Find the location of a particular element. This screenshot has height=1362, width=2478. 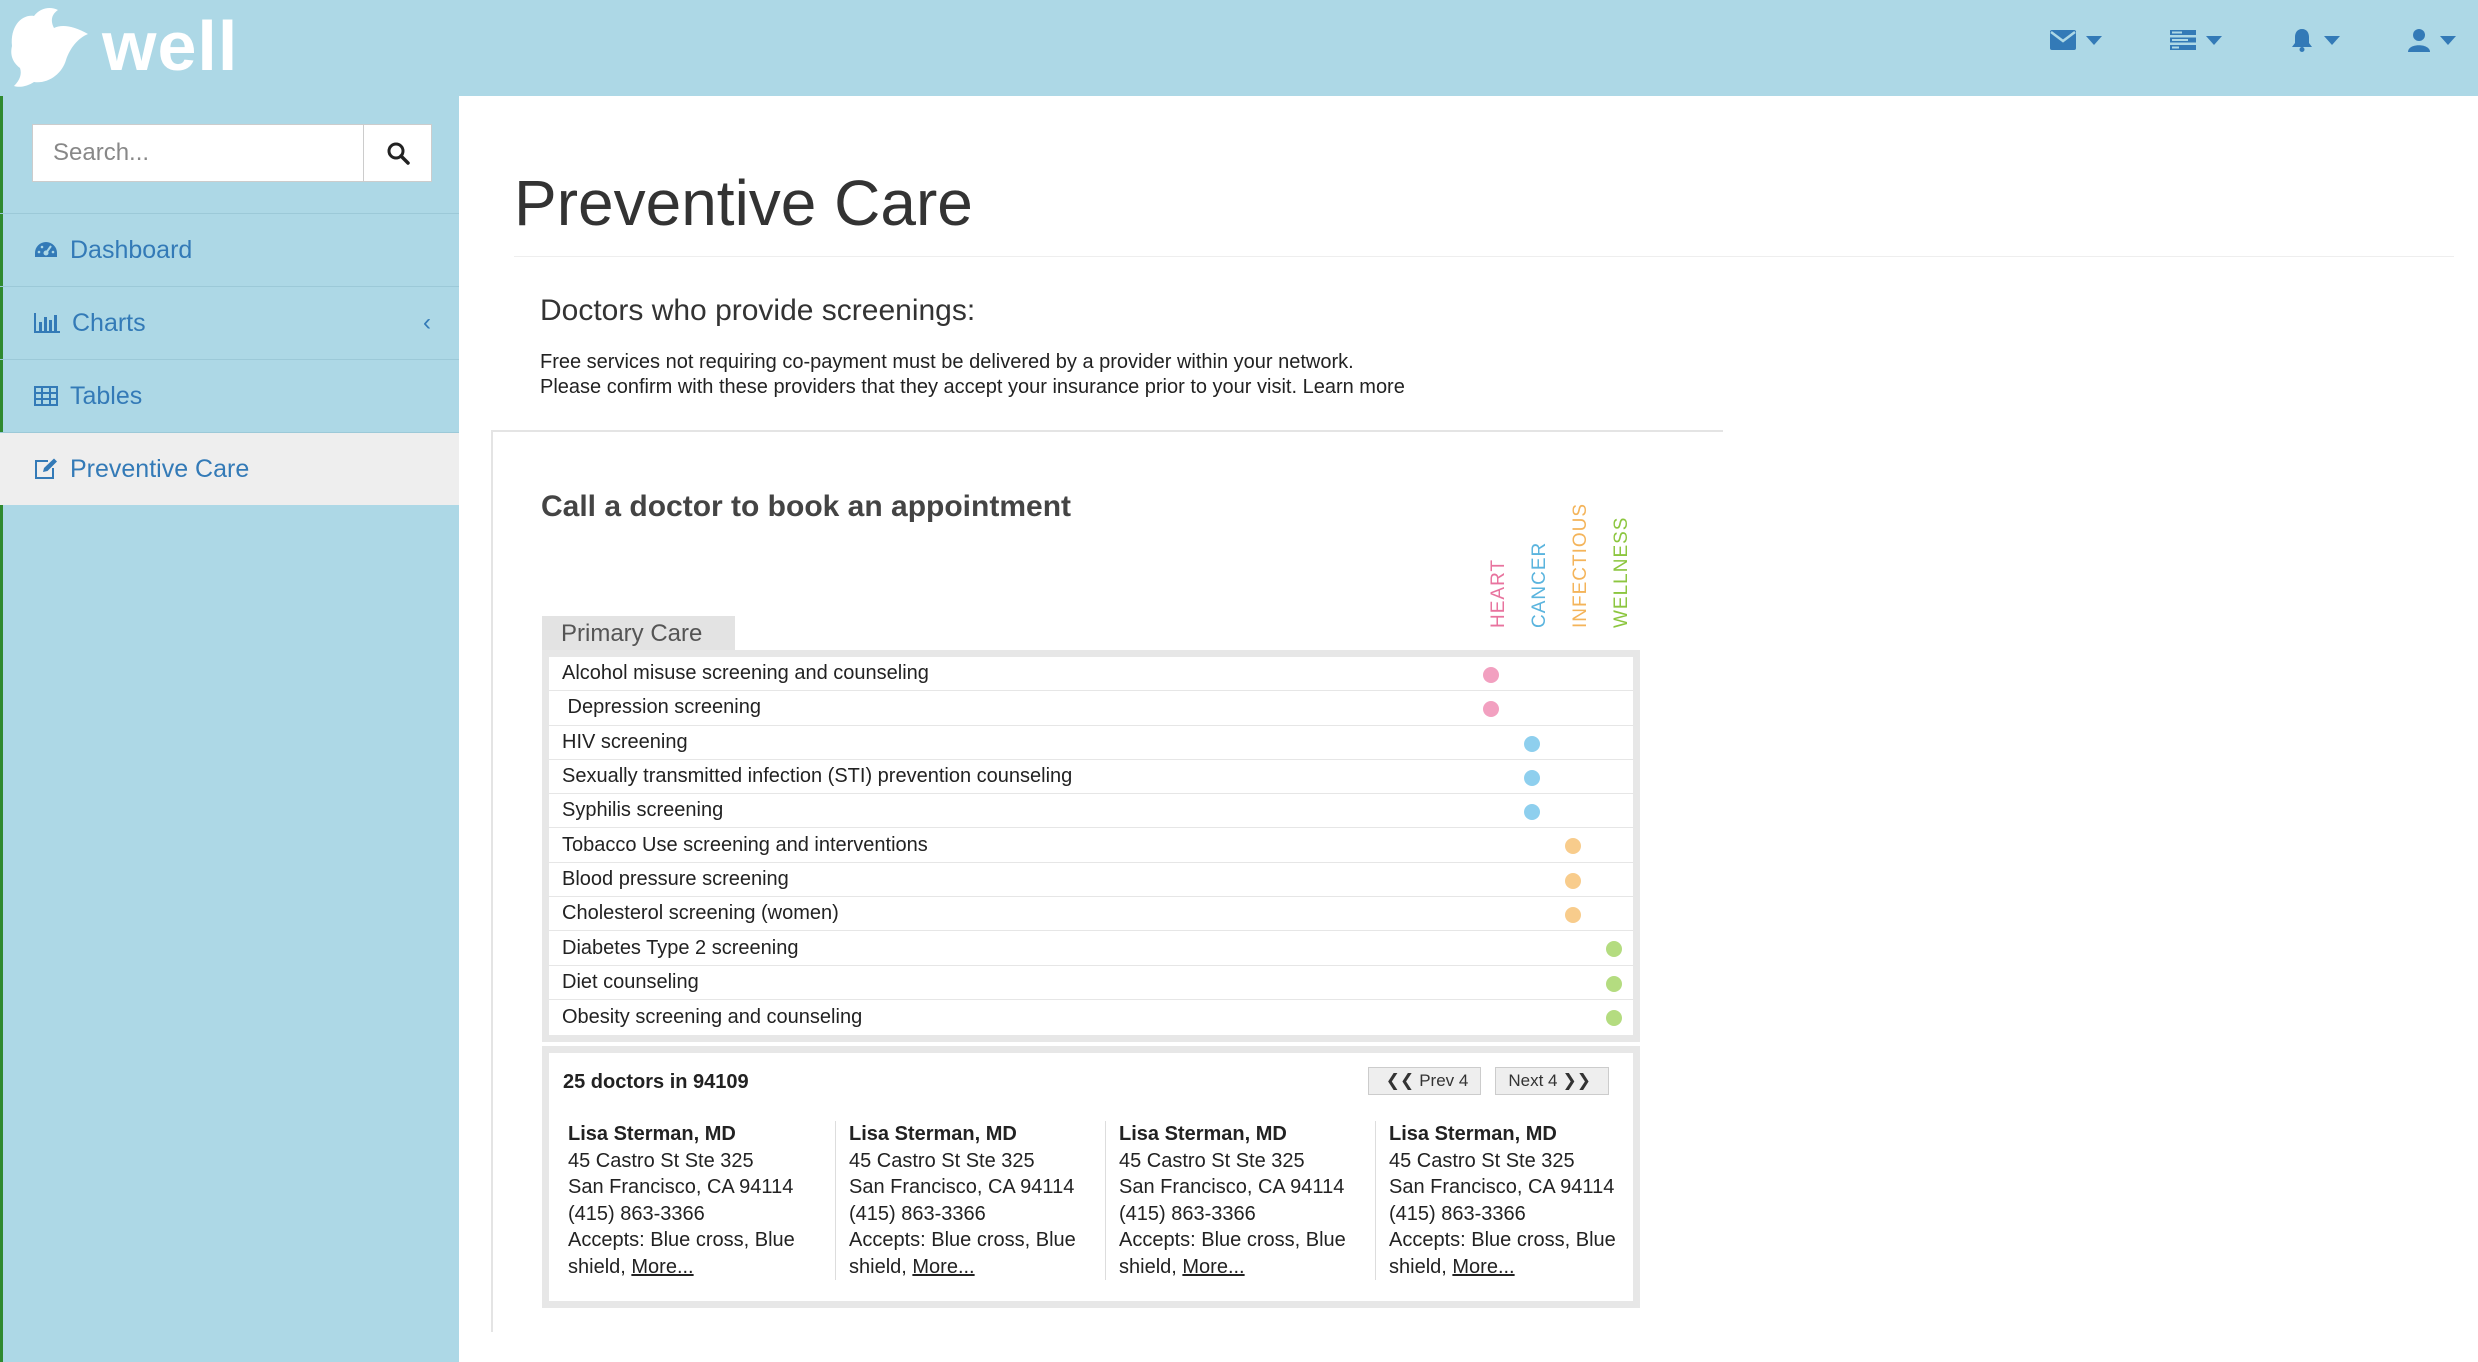

category-label-wellness: WELLNESS is located at coordinates (1621, 572).